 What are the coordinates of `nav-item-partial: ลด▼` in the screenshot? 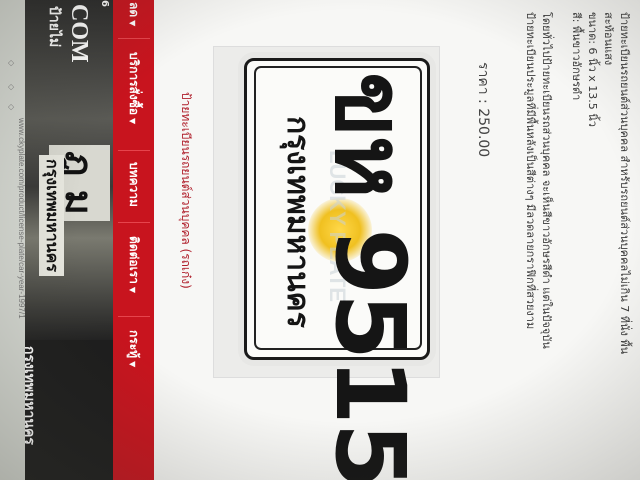 It's located at (133, 14).